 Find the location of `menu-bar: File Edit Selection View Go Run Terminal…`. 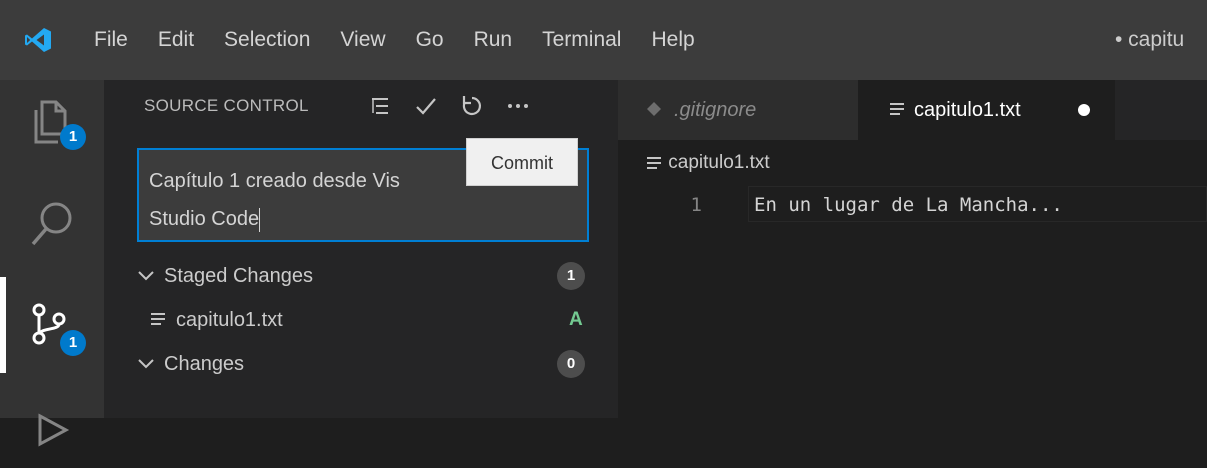

menu-bar: File Edit Selection View Go Run Terminal… is located at coordinates (394, 40).